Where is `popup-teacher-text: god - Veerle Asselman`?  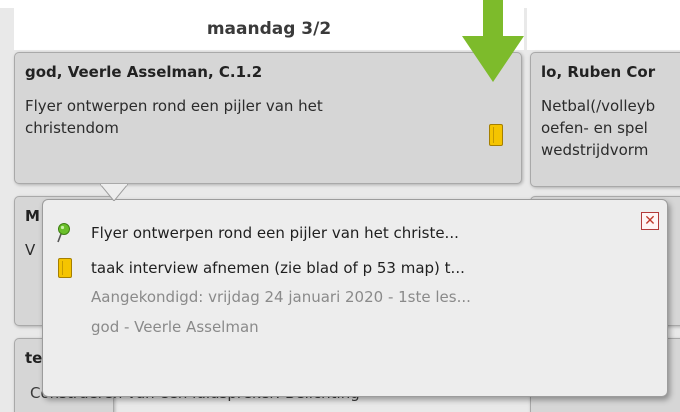 popup-teacher-text: god - Veerle Asselman is located at coordinates (175, 327).